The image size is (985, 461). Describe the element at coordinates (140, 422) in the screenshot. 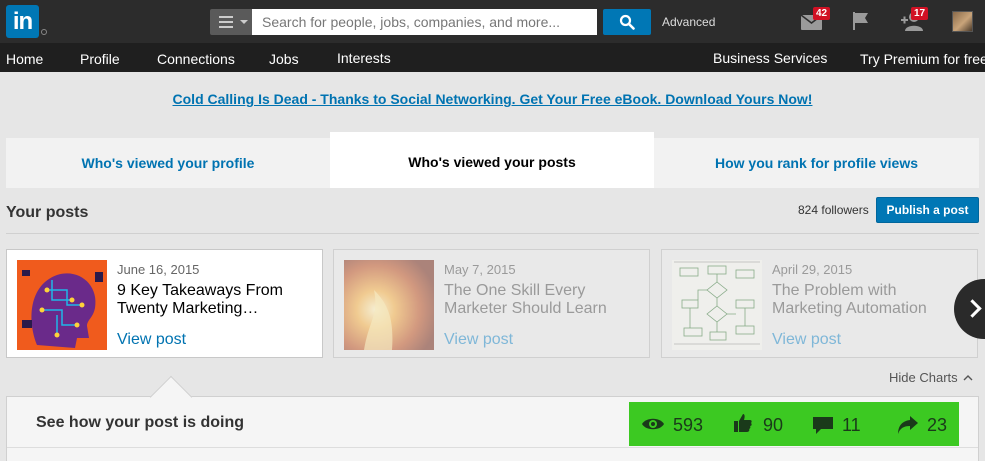

I see `panel-title: See how your post is doing` at that location.